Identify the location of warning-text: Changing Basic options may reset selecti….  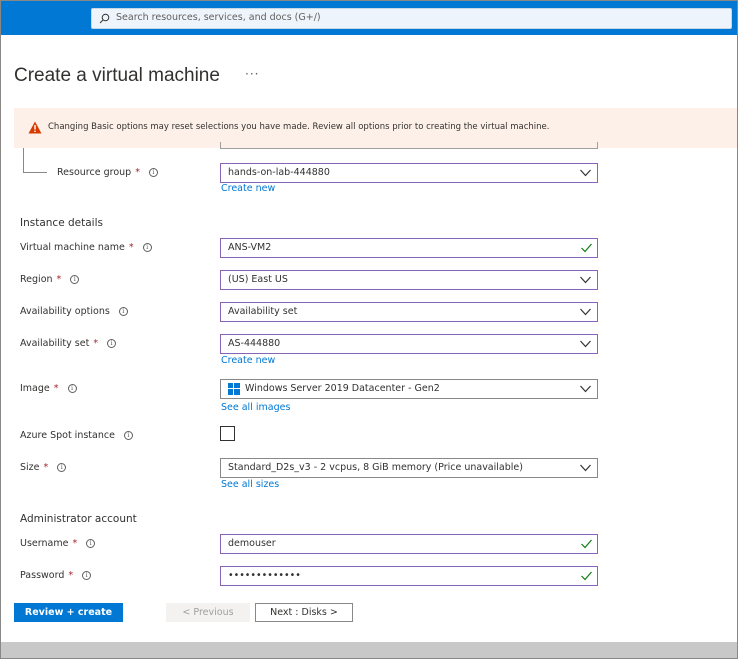
(299, 127).